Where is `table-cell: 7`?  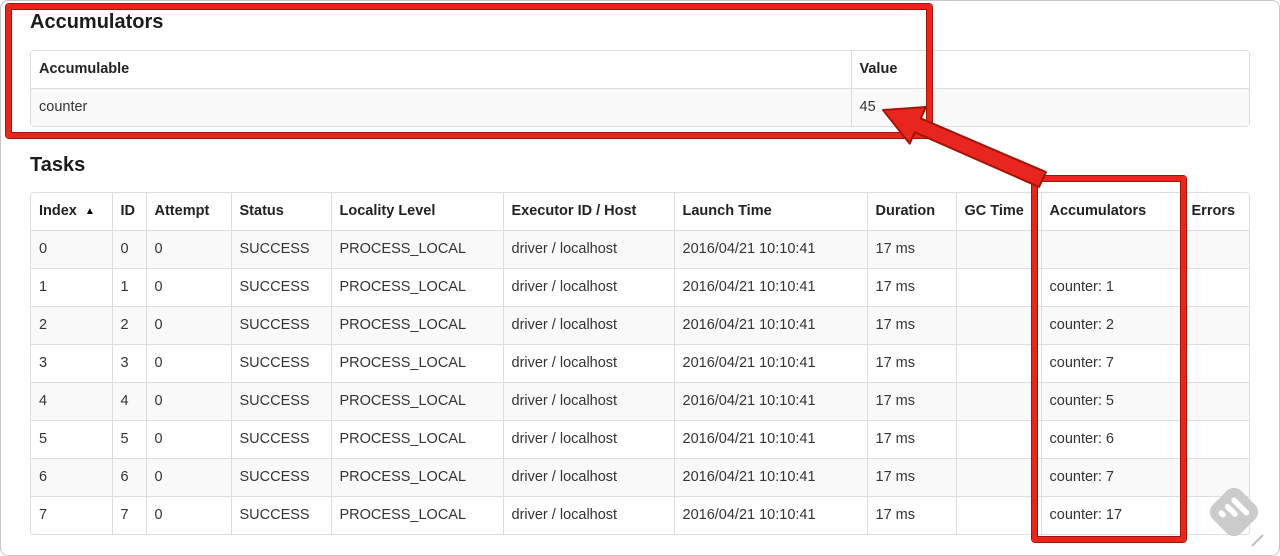
table-cell: 7 is located at coordinates (128, 515).